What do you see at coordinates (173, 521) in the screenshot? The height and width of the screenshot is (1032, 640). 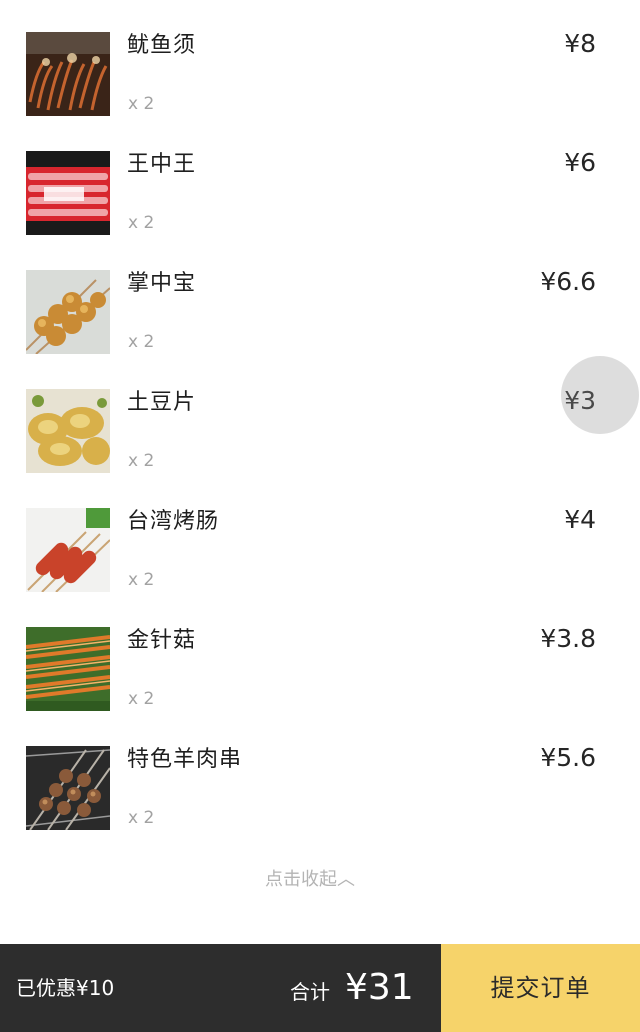 I see `item-name: 台湾烤肠` at bounding box center [173, 521].